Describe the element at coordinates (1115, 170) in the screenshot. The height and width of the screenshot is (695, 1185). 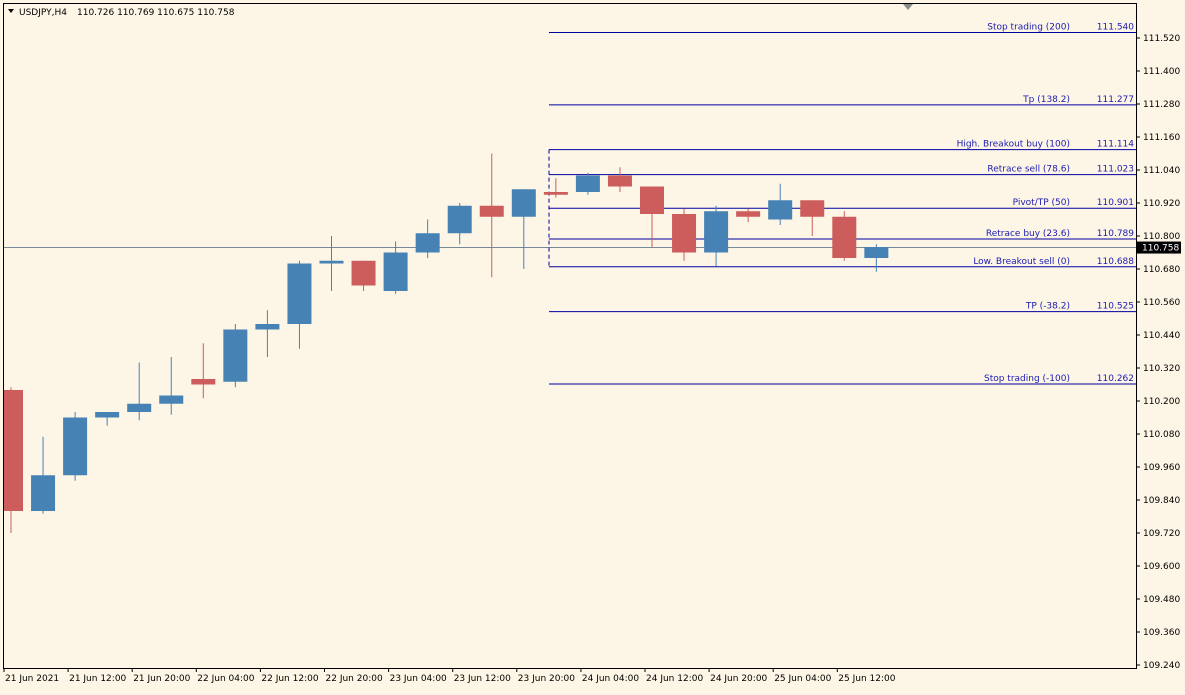
I see `fib-level-price: 111.023` at that location.